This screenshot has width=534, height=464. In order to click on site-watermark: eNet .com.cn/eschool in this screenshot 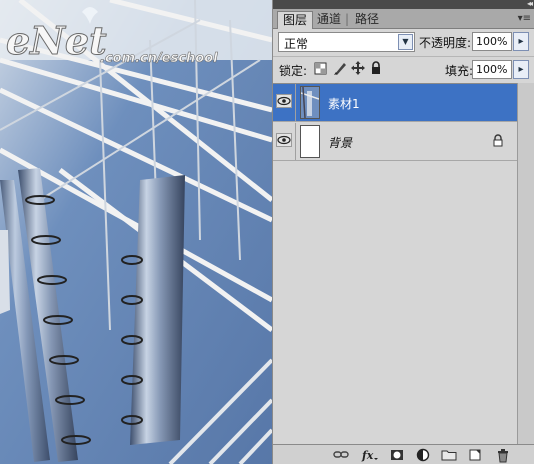, I will do `click(114, 39)`.